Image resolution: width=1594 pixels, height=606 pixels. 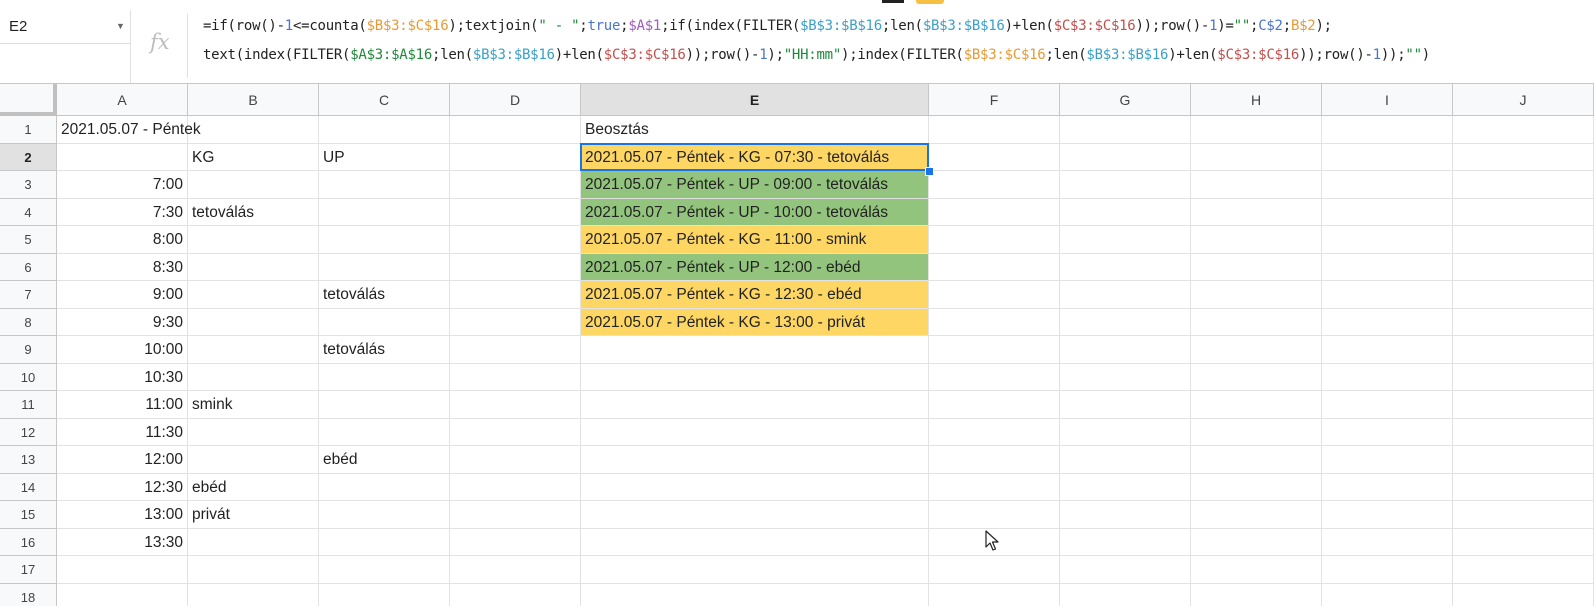 What do you see at coordinates (1125, 594) in the screenshot?
I see `cell-g18` at bounding box center [1125, 594].